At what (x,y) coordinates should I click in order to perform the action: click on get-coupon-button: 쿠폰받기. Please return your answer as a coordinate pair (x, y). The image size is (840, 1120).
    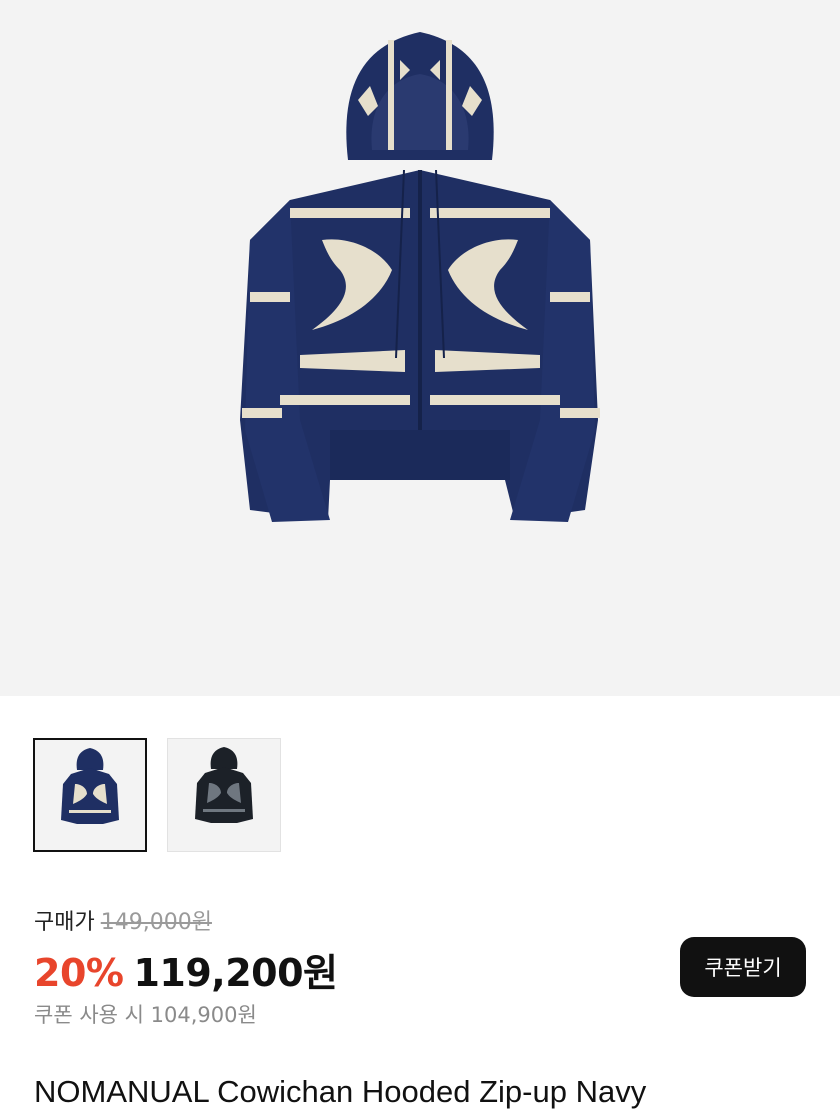
    Looking at the image, I should click on (743, 967).